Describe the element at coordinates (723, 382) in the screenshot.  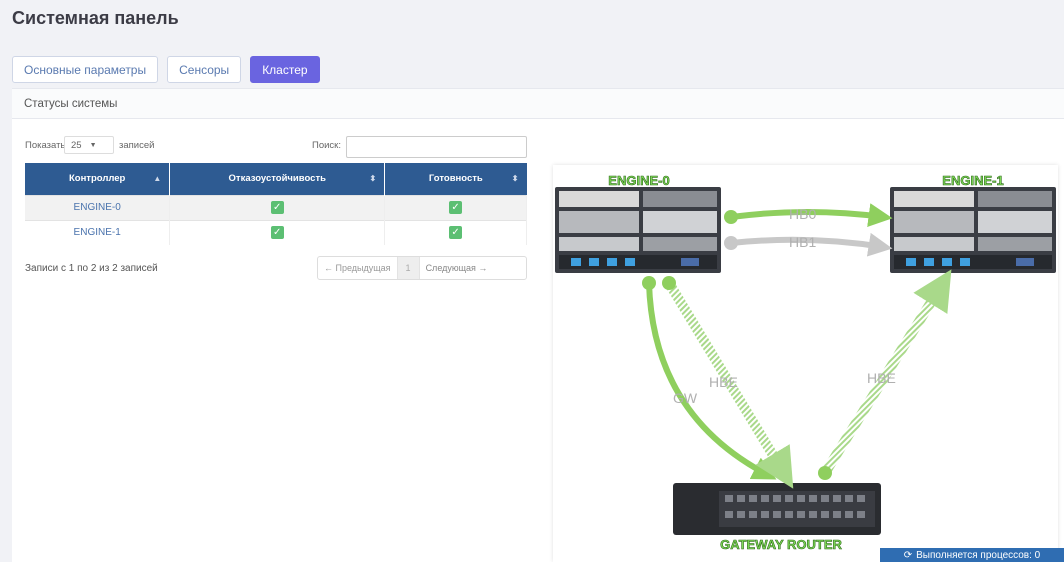
I see `link-hbe-left-label: HBE` at that location.